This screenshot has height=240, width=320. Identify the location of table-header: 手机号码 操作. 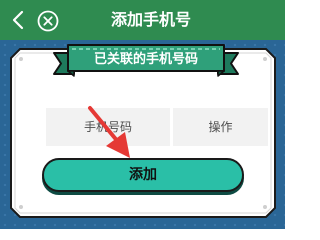
(157, 127).